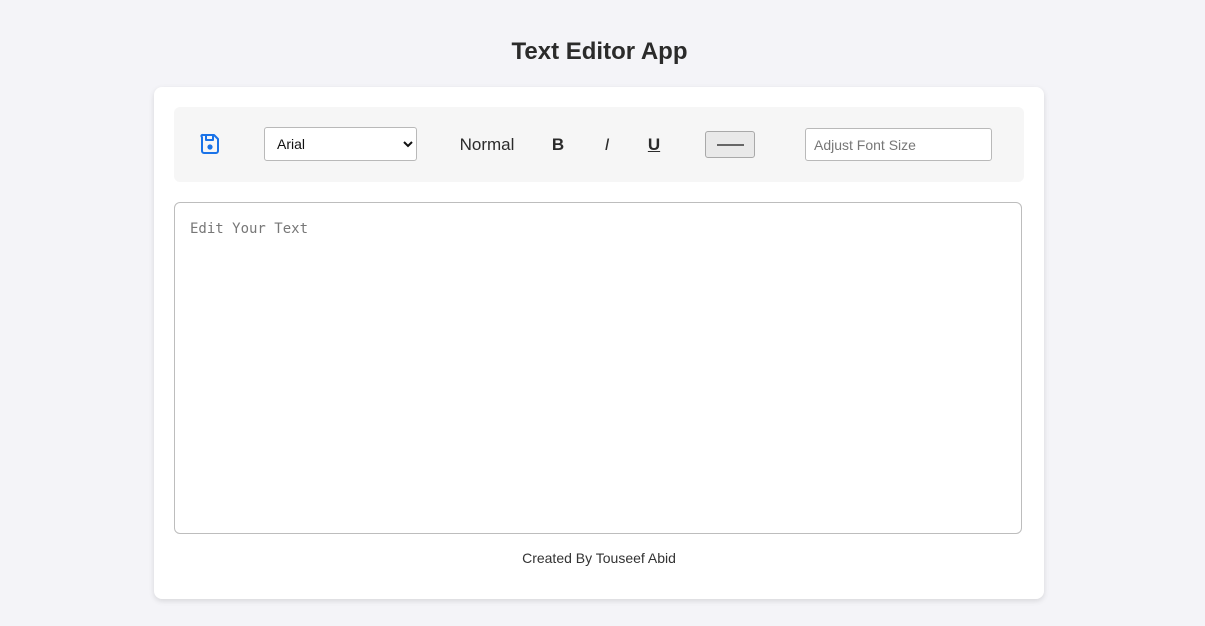 This screenshot has width=1205, height=626. I want to click on toolbar: Arial Normal B I U, so click(599, 144).